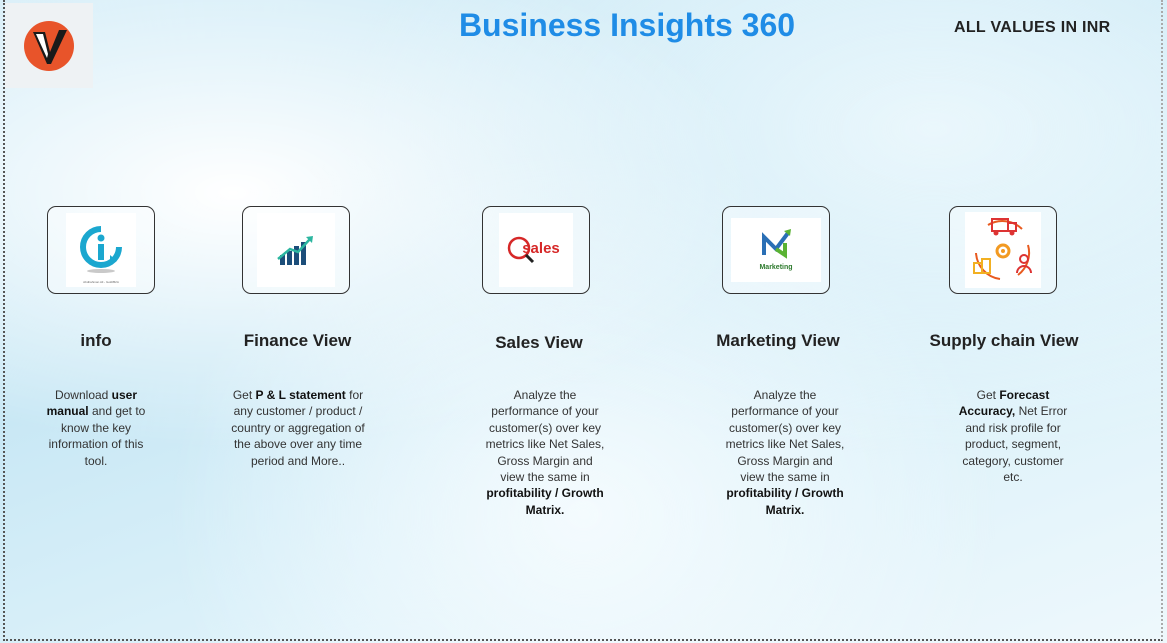 The width and height of the screenshot is (1167, 643). Describe the element at coordinates (539, 342) in the screenshot. I see `sales-view-label: Sales View` at that location.